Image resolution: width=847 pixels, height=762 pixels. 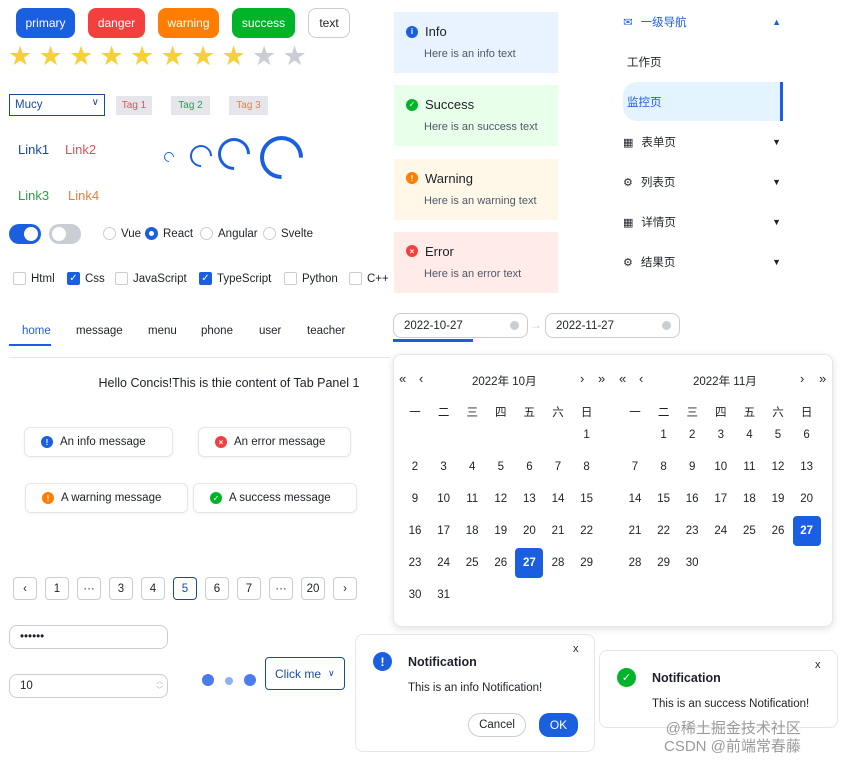 What do you see at coordinates (288, 233) in the screenshot?
I see `radio-svelte: Svelte` at bounding box center [288, 233].